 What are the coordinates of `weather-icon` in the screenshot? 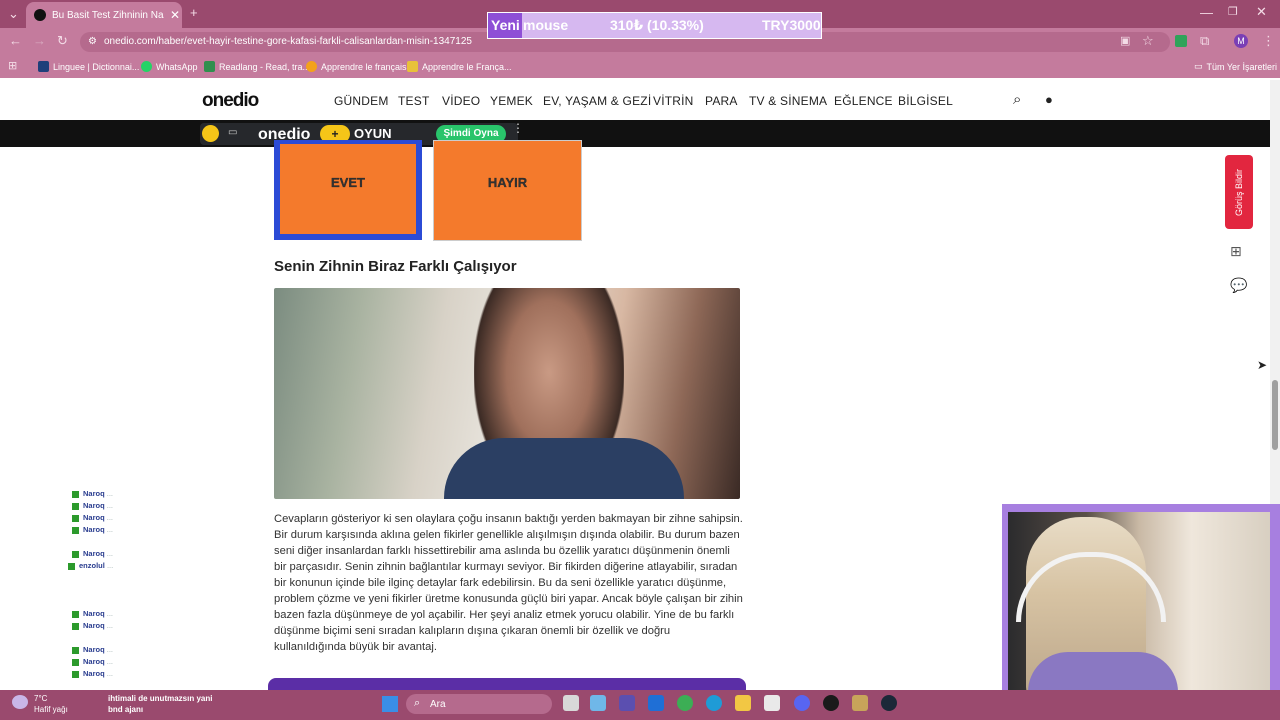 It's located at (20, 702).